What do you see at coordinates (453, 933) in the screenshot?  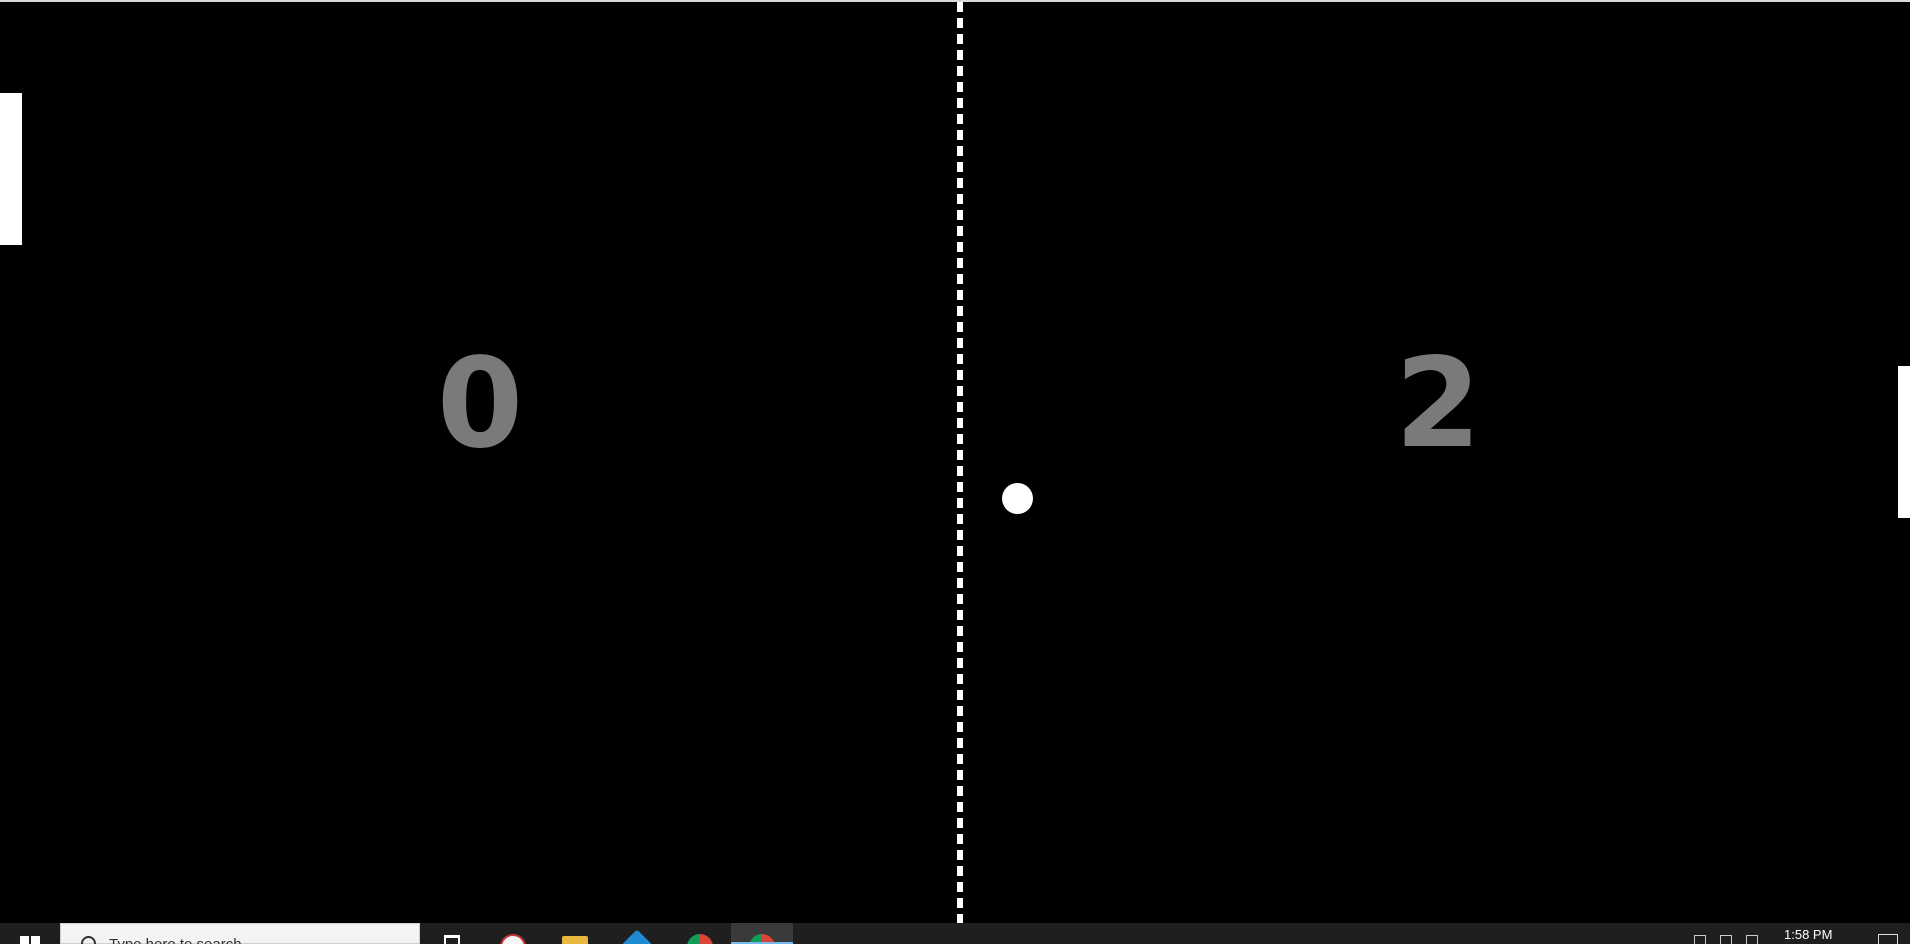 I see `task-view-button` at bounding box center [453, 933].